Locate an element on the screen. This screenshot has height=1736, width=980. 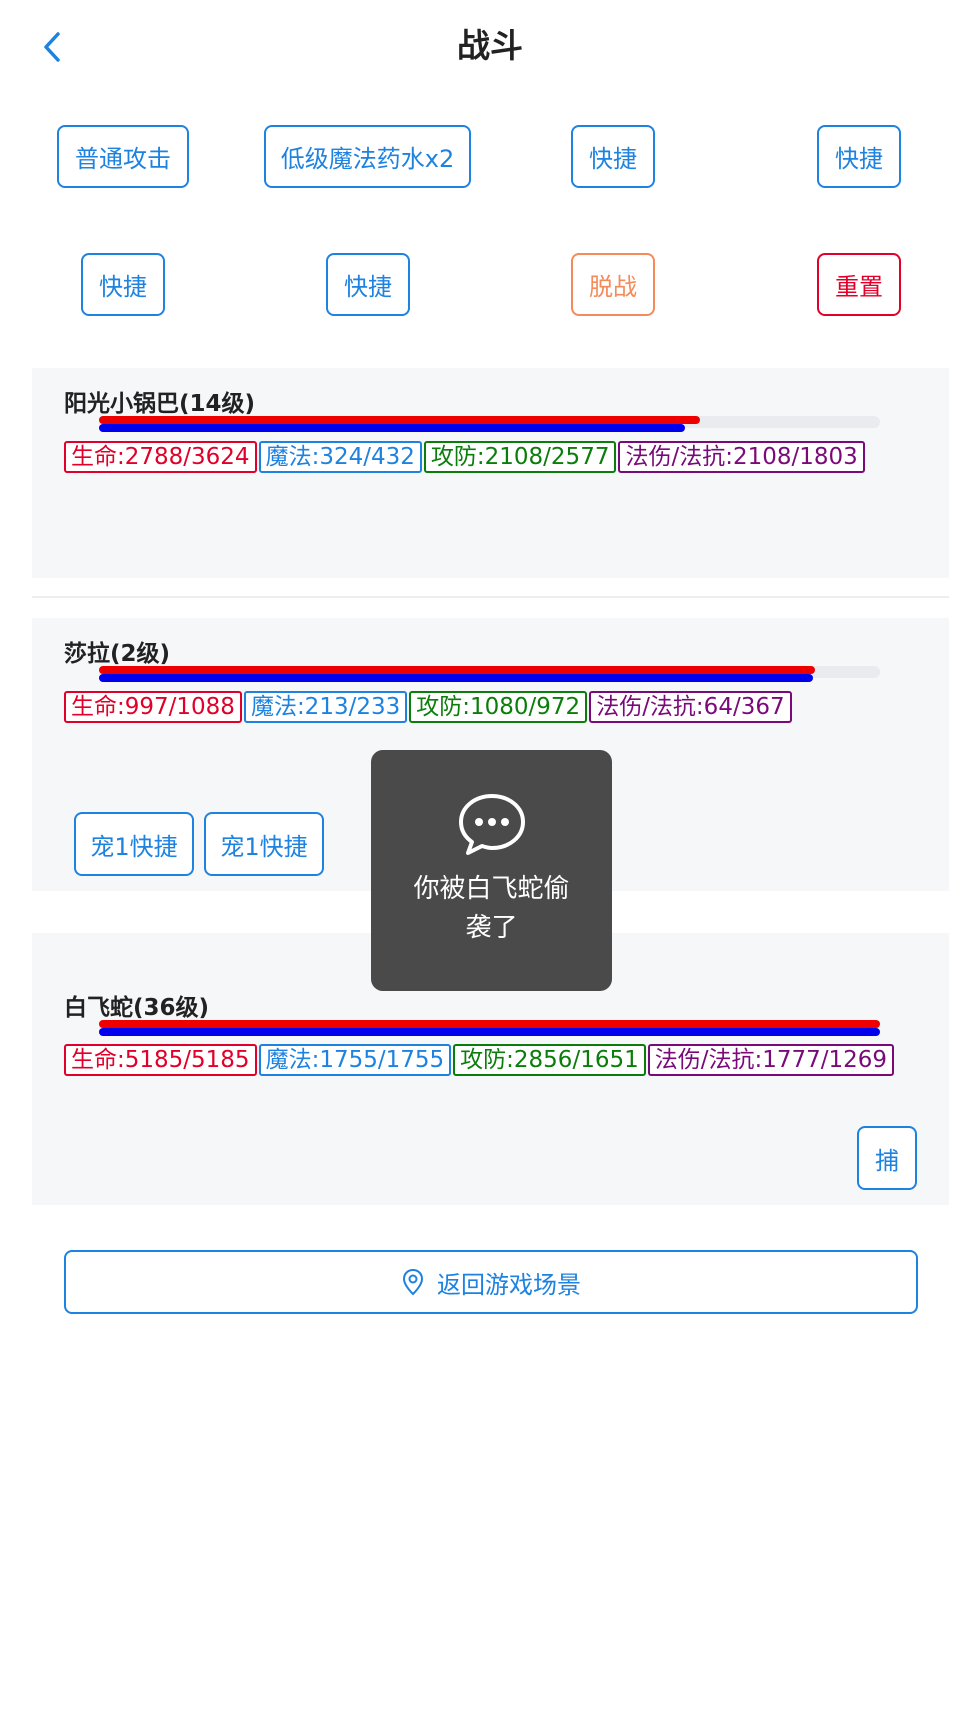
magic-stat: 法伤/法抗:2108/1803 is located at coordinates (741, 457).